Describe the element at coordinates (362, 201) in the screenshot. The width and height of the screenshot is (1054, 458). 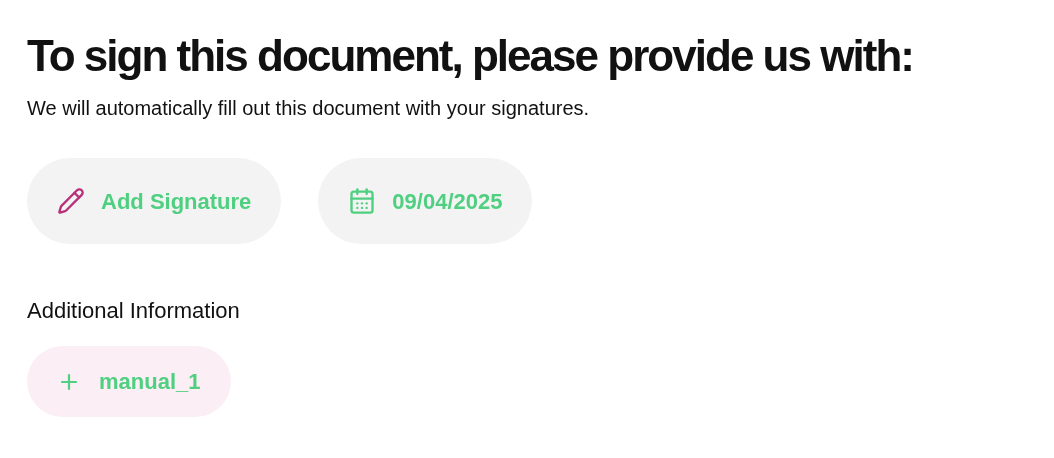
I see `calendar-icon` at that location.